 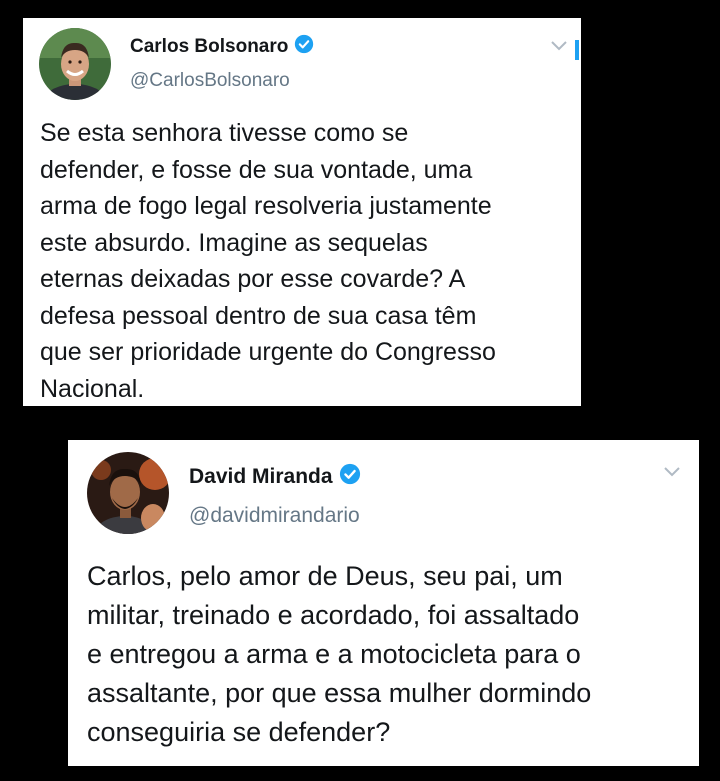 I want to click on user-handle: @CarlosBolsonaro, so click(x=210, y=81).